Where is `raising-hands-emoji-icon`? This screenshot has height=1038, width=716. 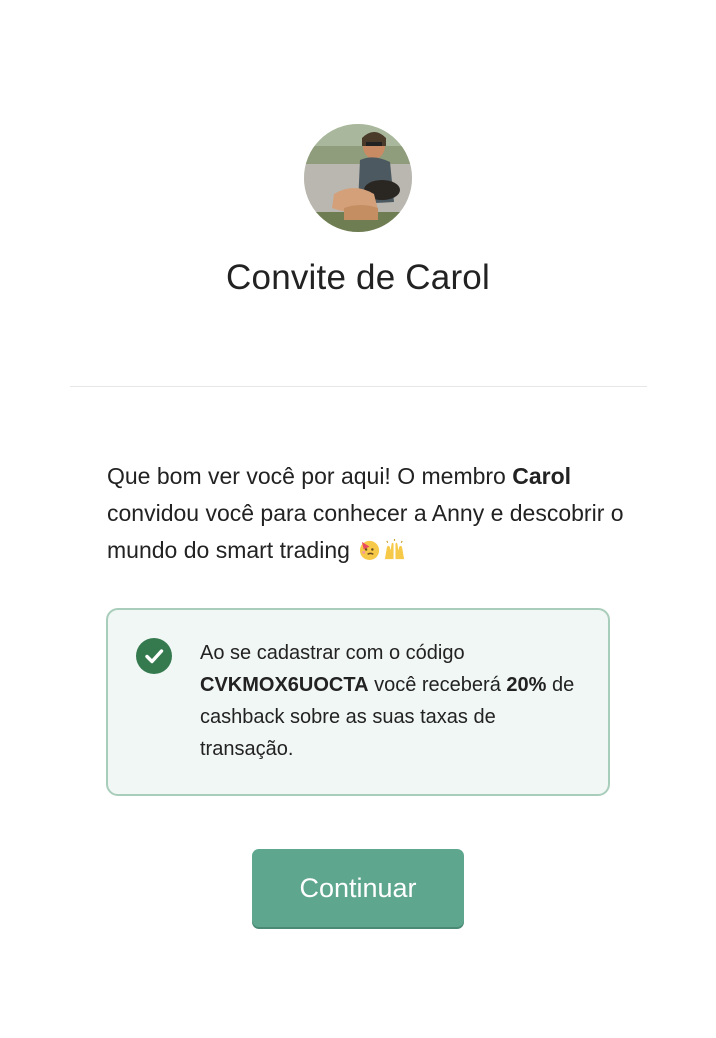 raising-hands-emoji-icon is located at coordinates (394, 549).